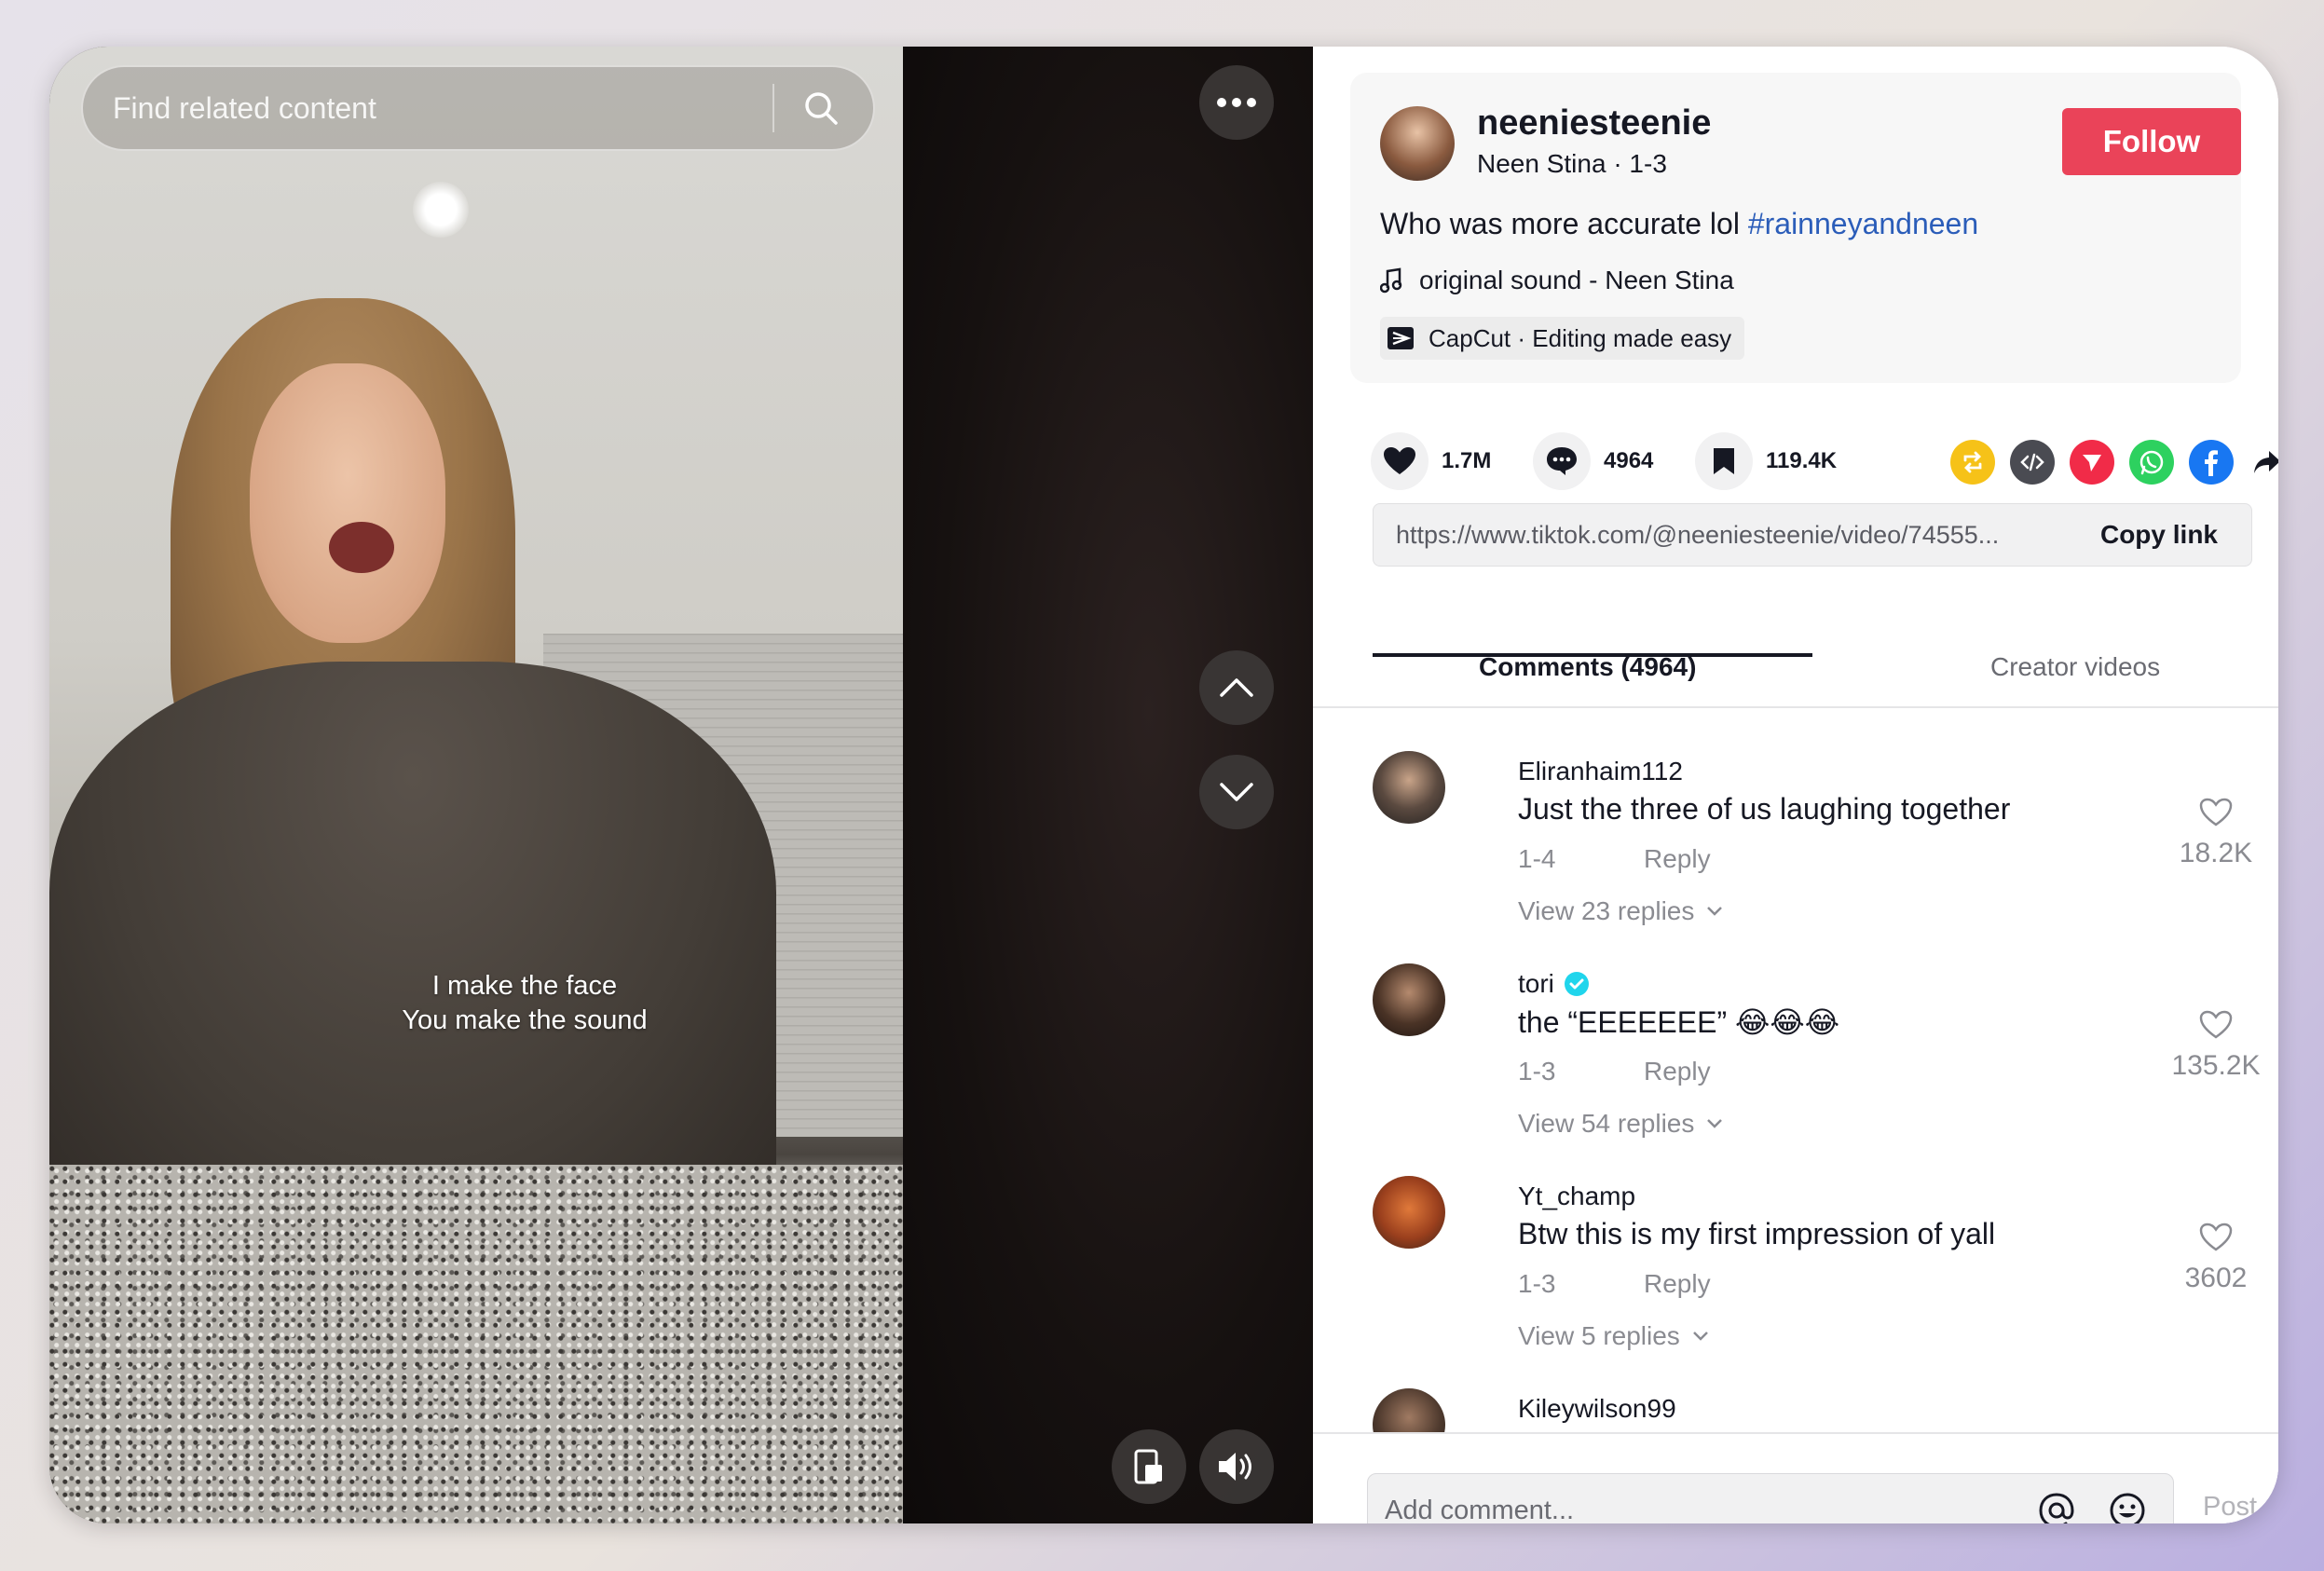  I want to click on comment-like: 135.2K, so click(2215, 1046).